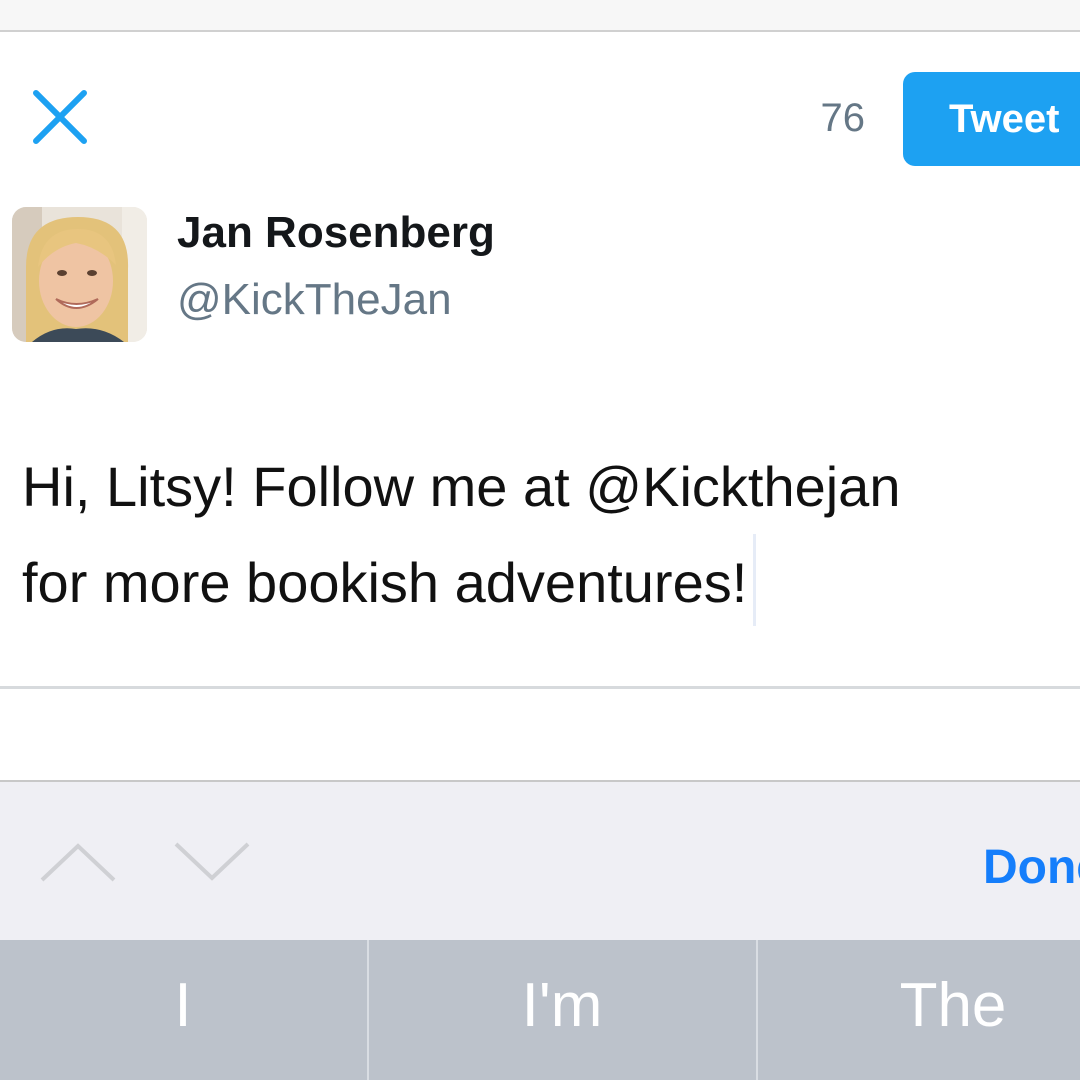 The width and height of the screenshot is (1080, 1080). Describe the element at coordinates (540, 16) in the screenshot. I see `status-strip` at that location.